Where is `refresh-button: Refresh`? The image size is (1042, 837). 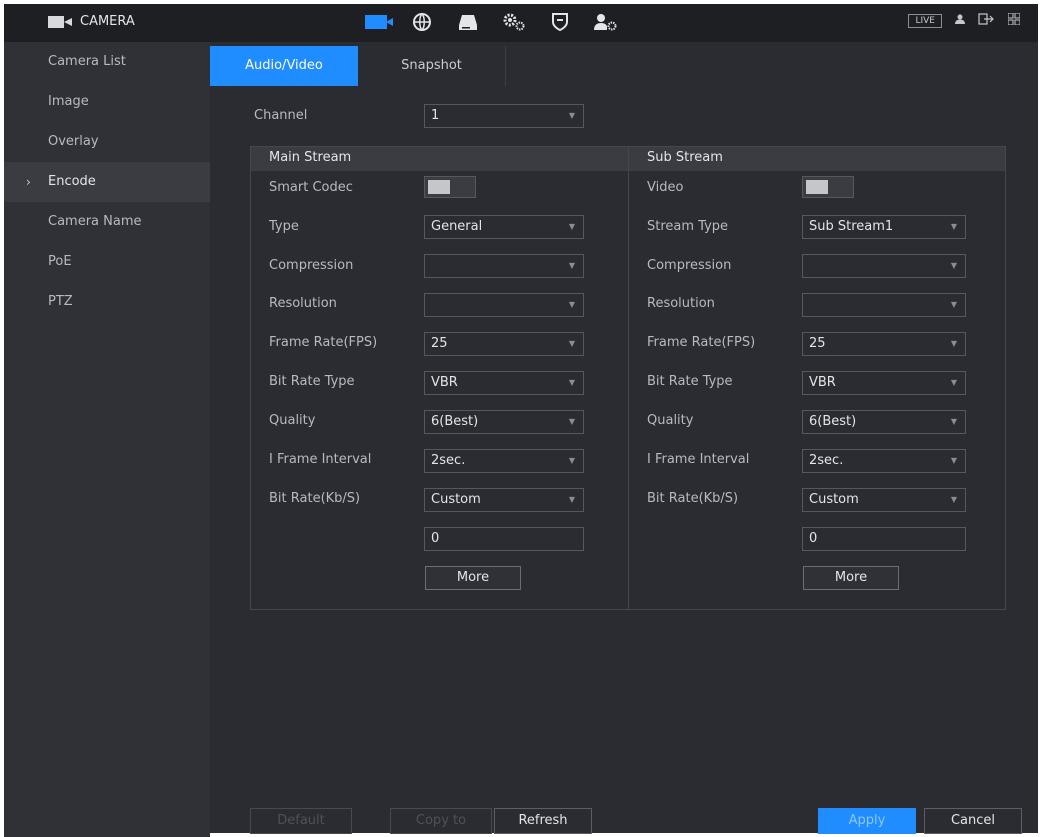
refresh-button: Refresh is located at coordinates (543, 821).